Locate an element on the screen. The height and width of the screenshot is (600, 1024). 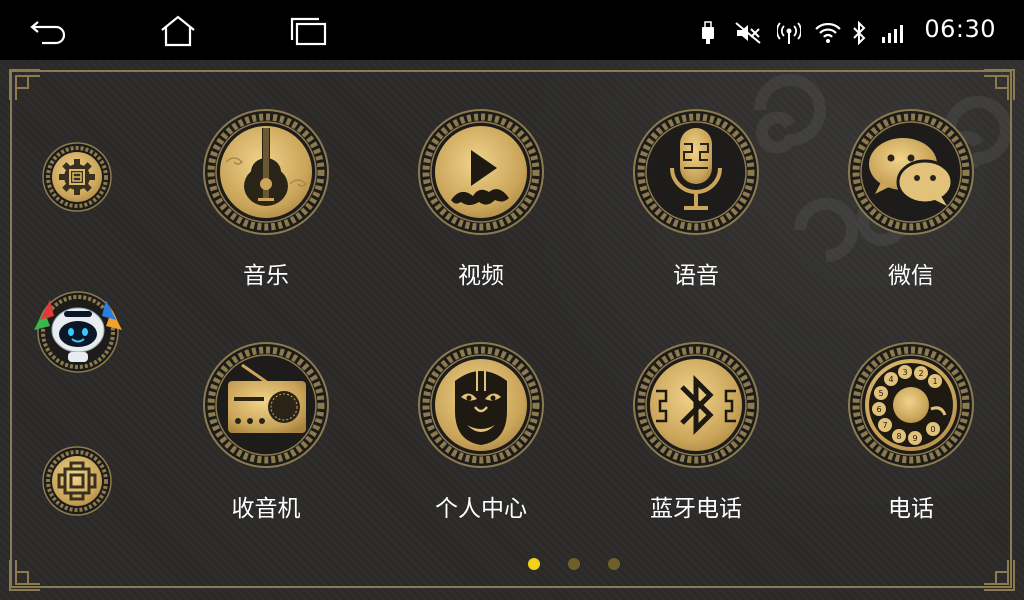
corner-ornament is located at coordinates (24, 84).